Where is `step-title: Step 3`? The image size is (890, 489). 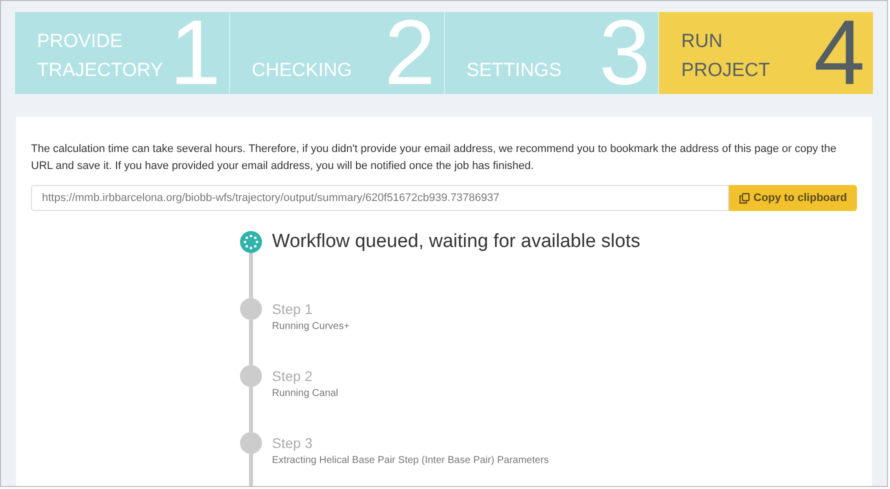 step-title: Step 3 is located at coordinates (293, 443).